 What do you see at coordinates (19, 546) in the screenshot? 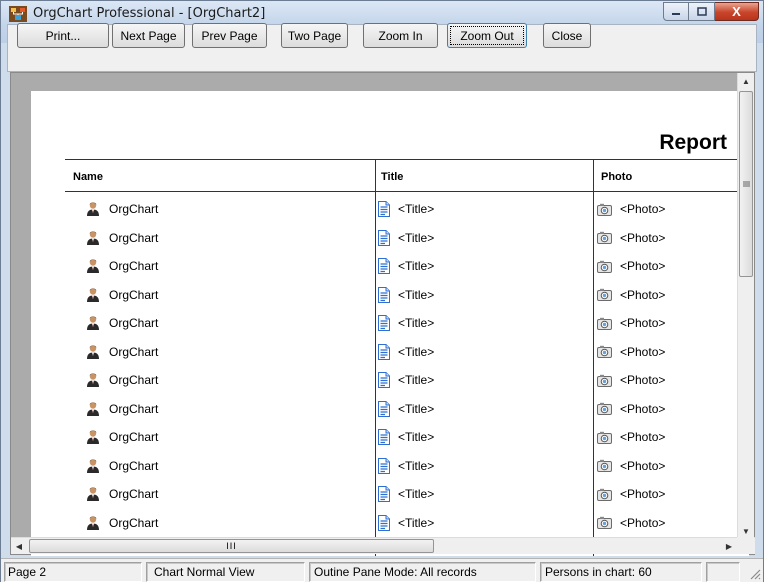
I see `scroll-left-icon: ◀` at bounding box center [19, 546].